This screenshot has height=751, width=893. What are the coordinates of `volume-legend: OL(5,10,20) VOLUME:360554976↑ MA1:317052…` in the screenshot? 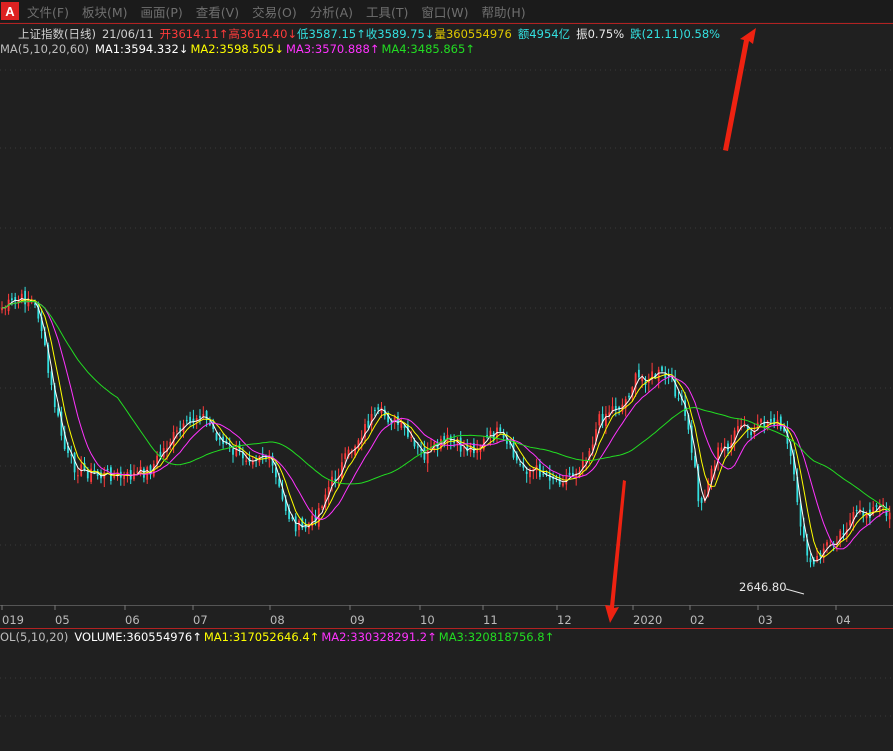 It's located at (446, 637).